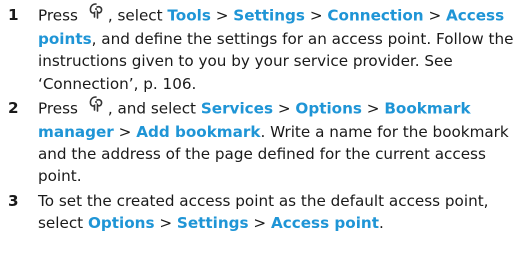 The width and height of the screenshot is (518, 268). I want to click on step-number: 3, so click(13, 200).